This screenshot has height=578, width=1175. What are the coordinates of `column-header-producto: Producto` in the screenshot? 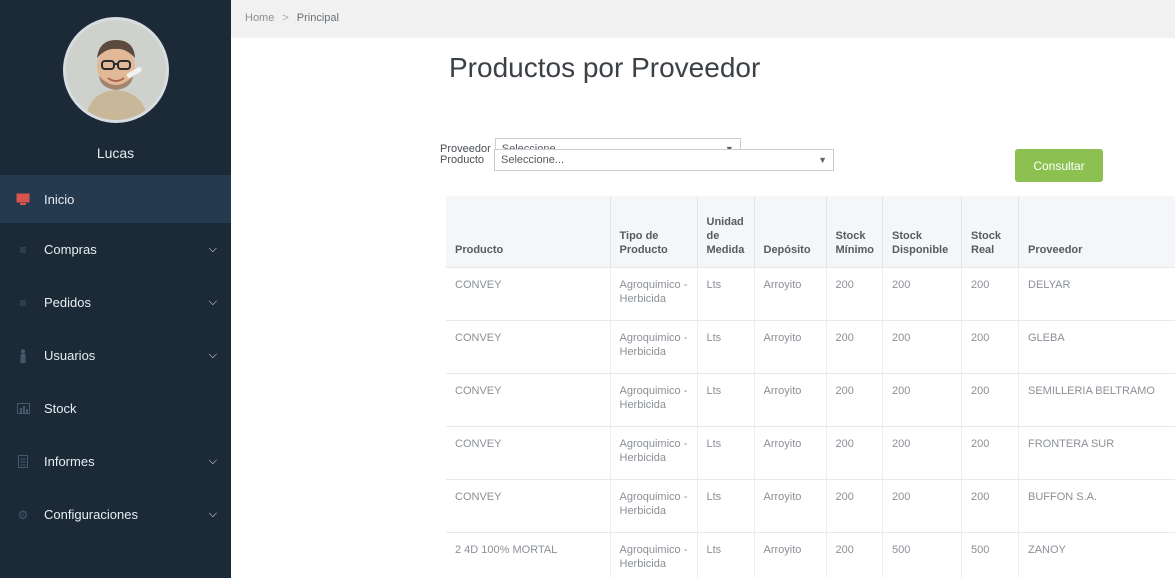 It's located at (528, 231).